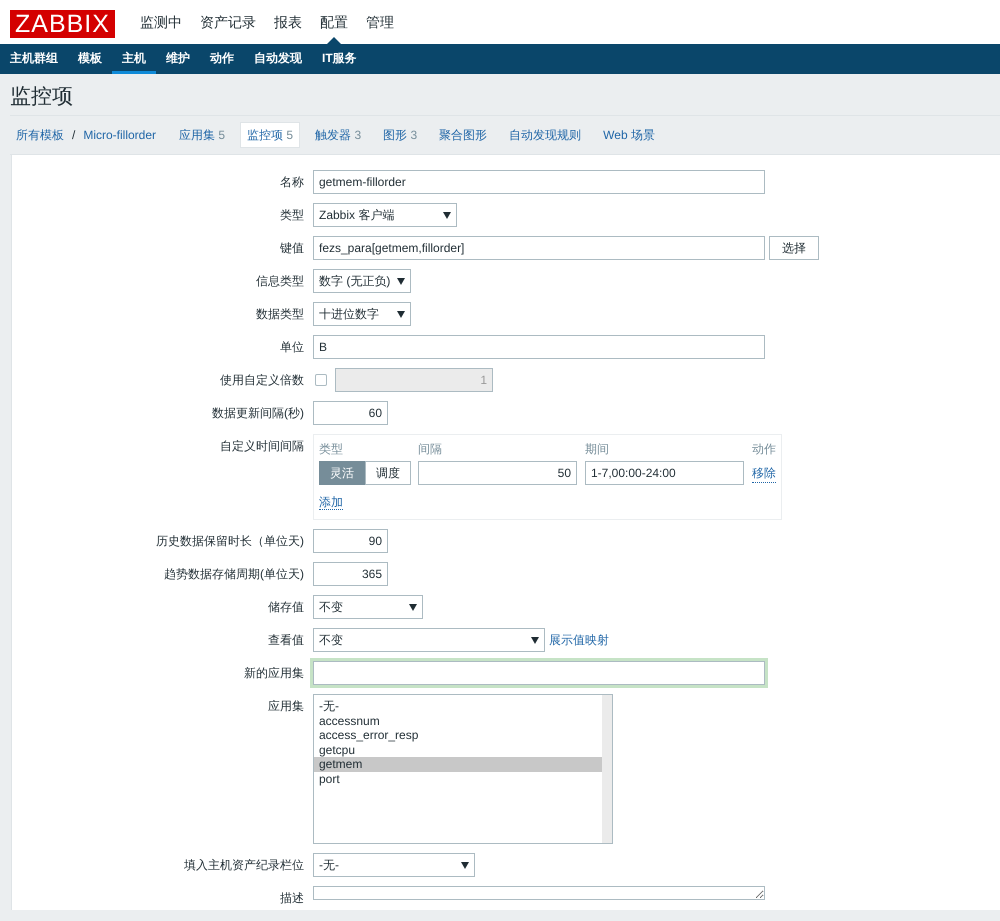 The height and width of the screenshot is (921, 1000). I want to click on list-option: accessnum, so click(458, 721).